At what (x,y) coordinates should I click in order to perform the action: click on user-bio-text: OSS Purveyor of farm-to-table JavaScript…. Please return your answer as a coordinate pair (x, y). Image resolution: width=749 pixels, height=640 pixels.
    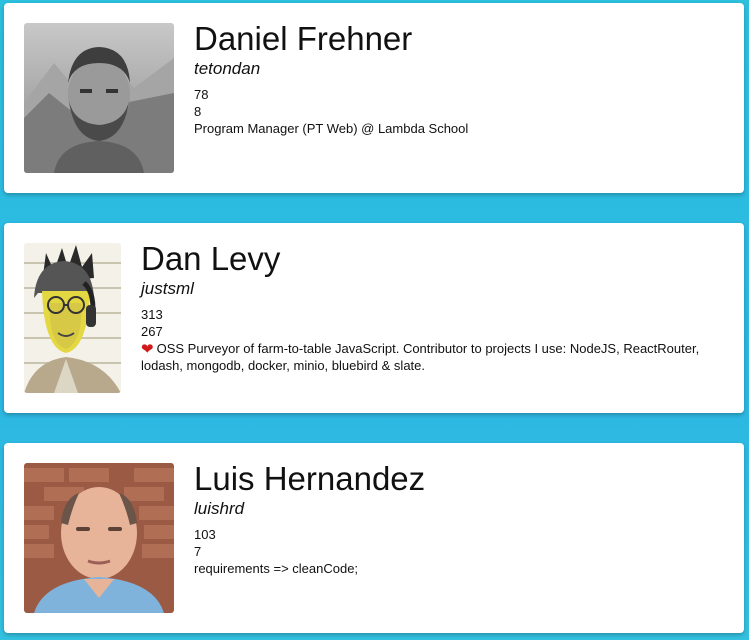
    Looking at the image, I should click on (420, 357).